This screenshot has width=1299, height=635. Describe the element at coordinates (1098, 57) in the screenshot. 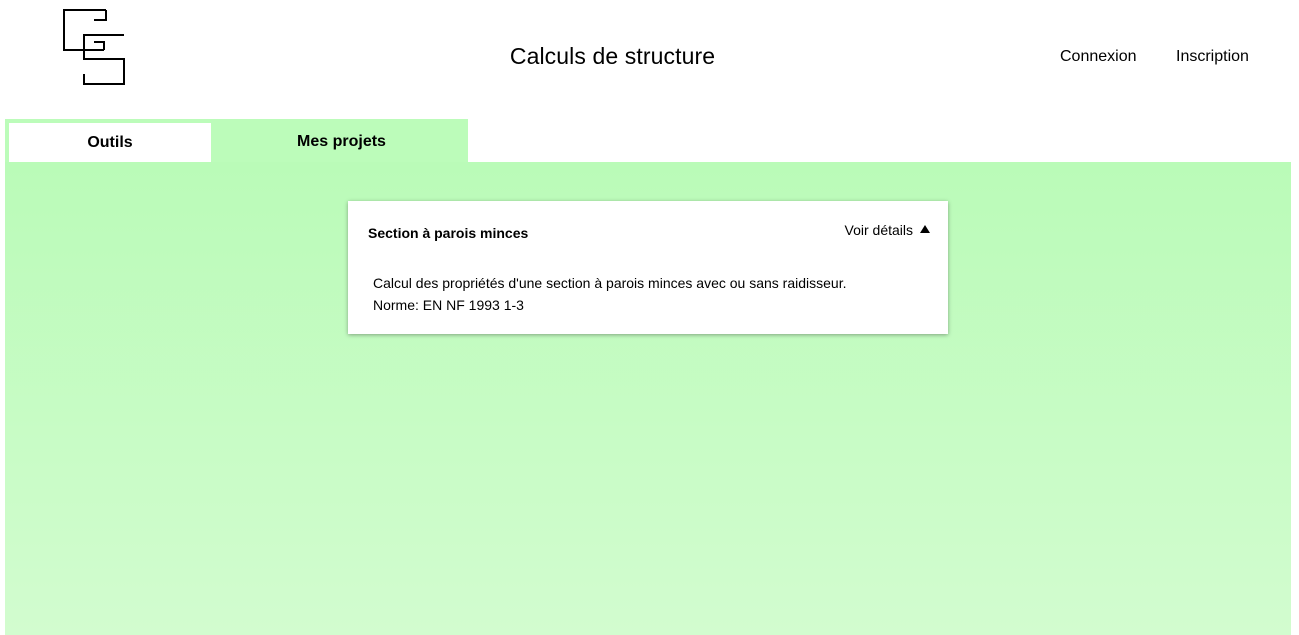

I see `login-link: Connexion` at that location.